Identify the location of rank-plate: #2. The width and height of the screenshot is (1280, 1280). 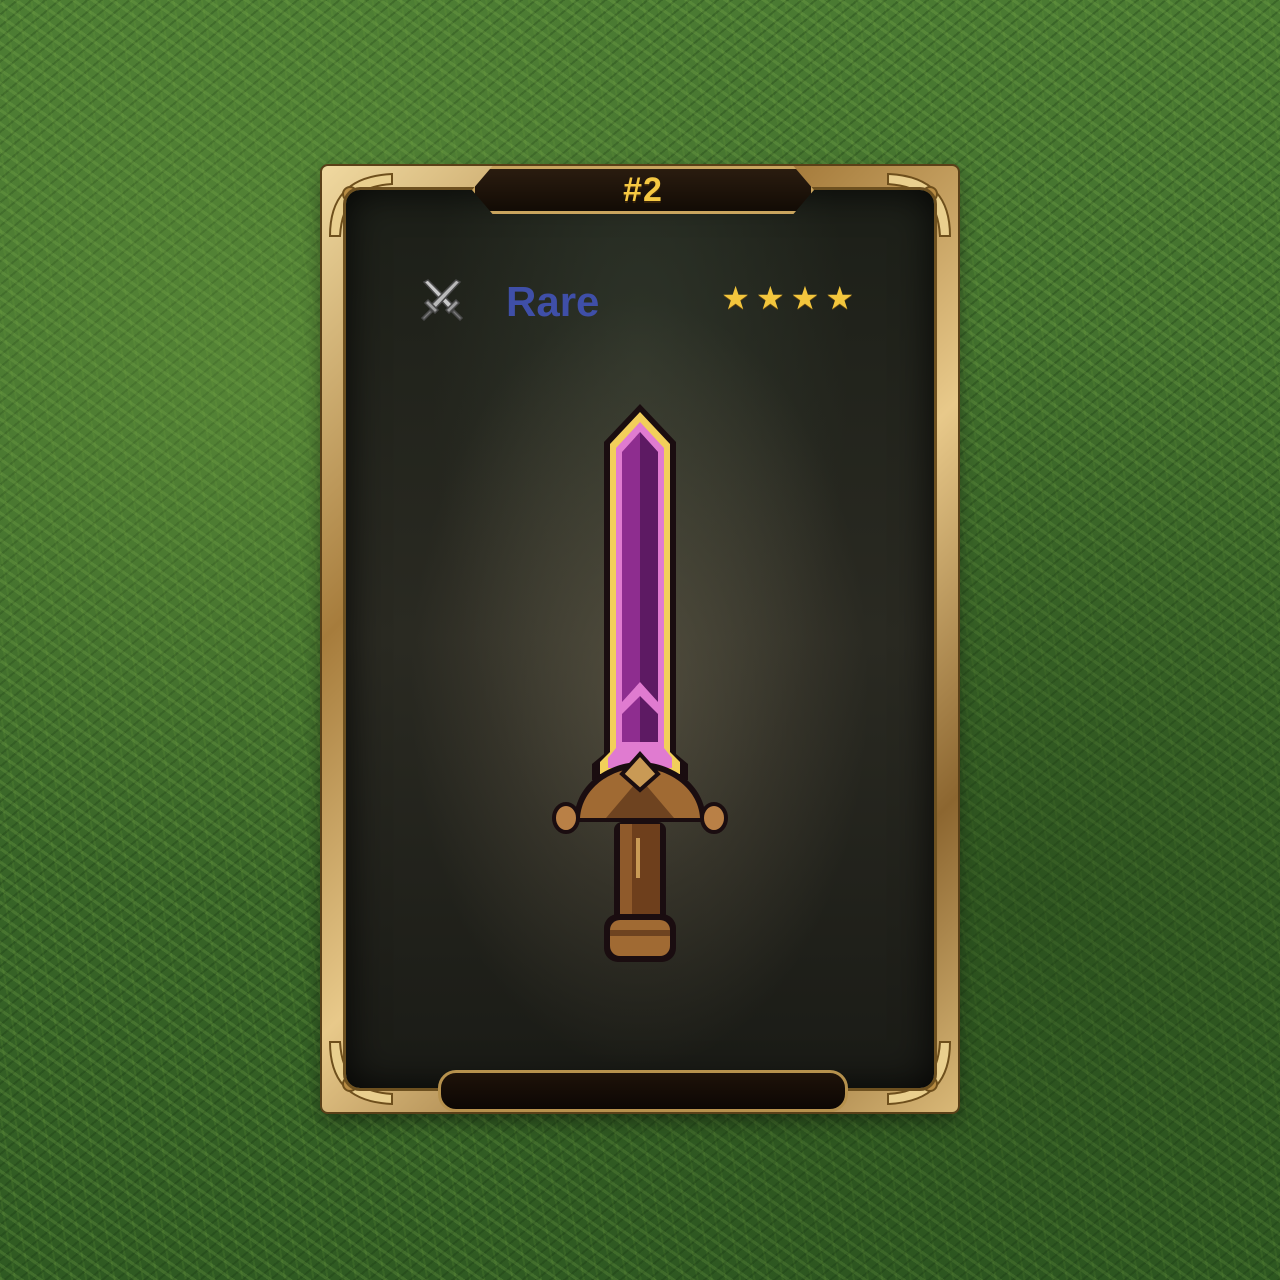
(643, 190).